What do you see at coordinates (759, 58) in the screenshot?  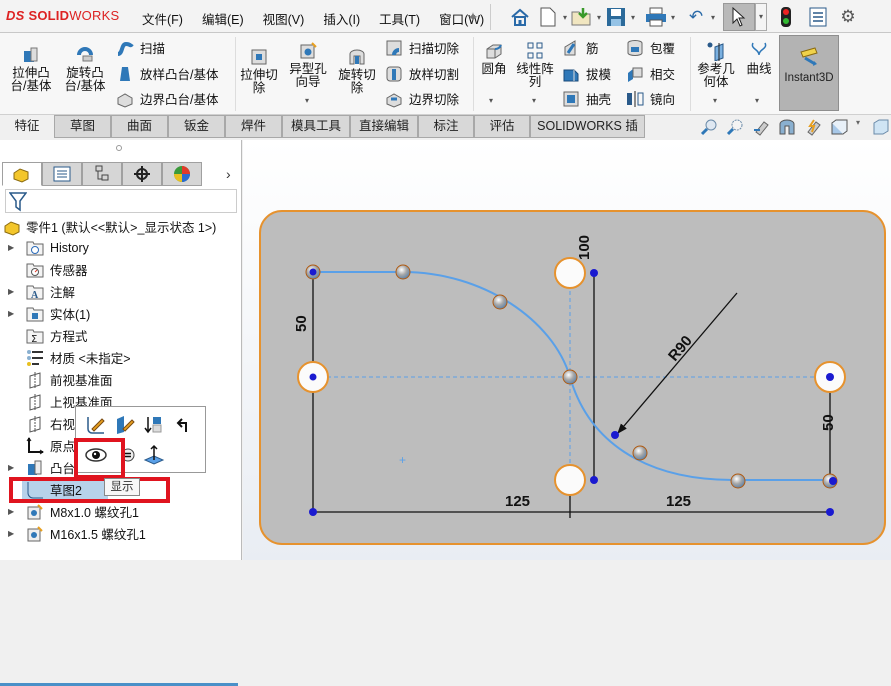 I see `curves-button: 曲线` at bounding box center [759, 58].